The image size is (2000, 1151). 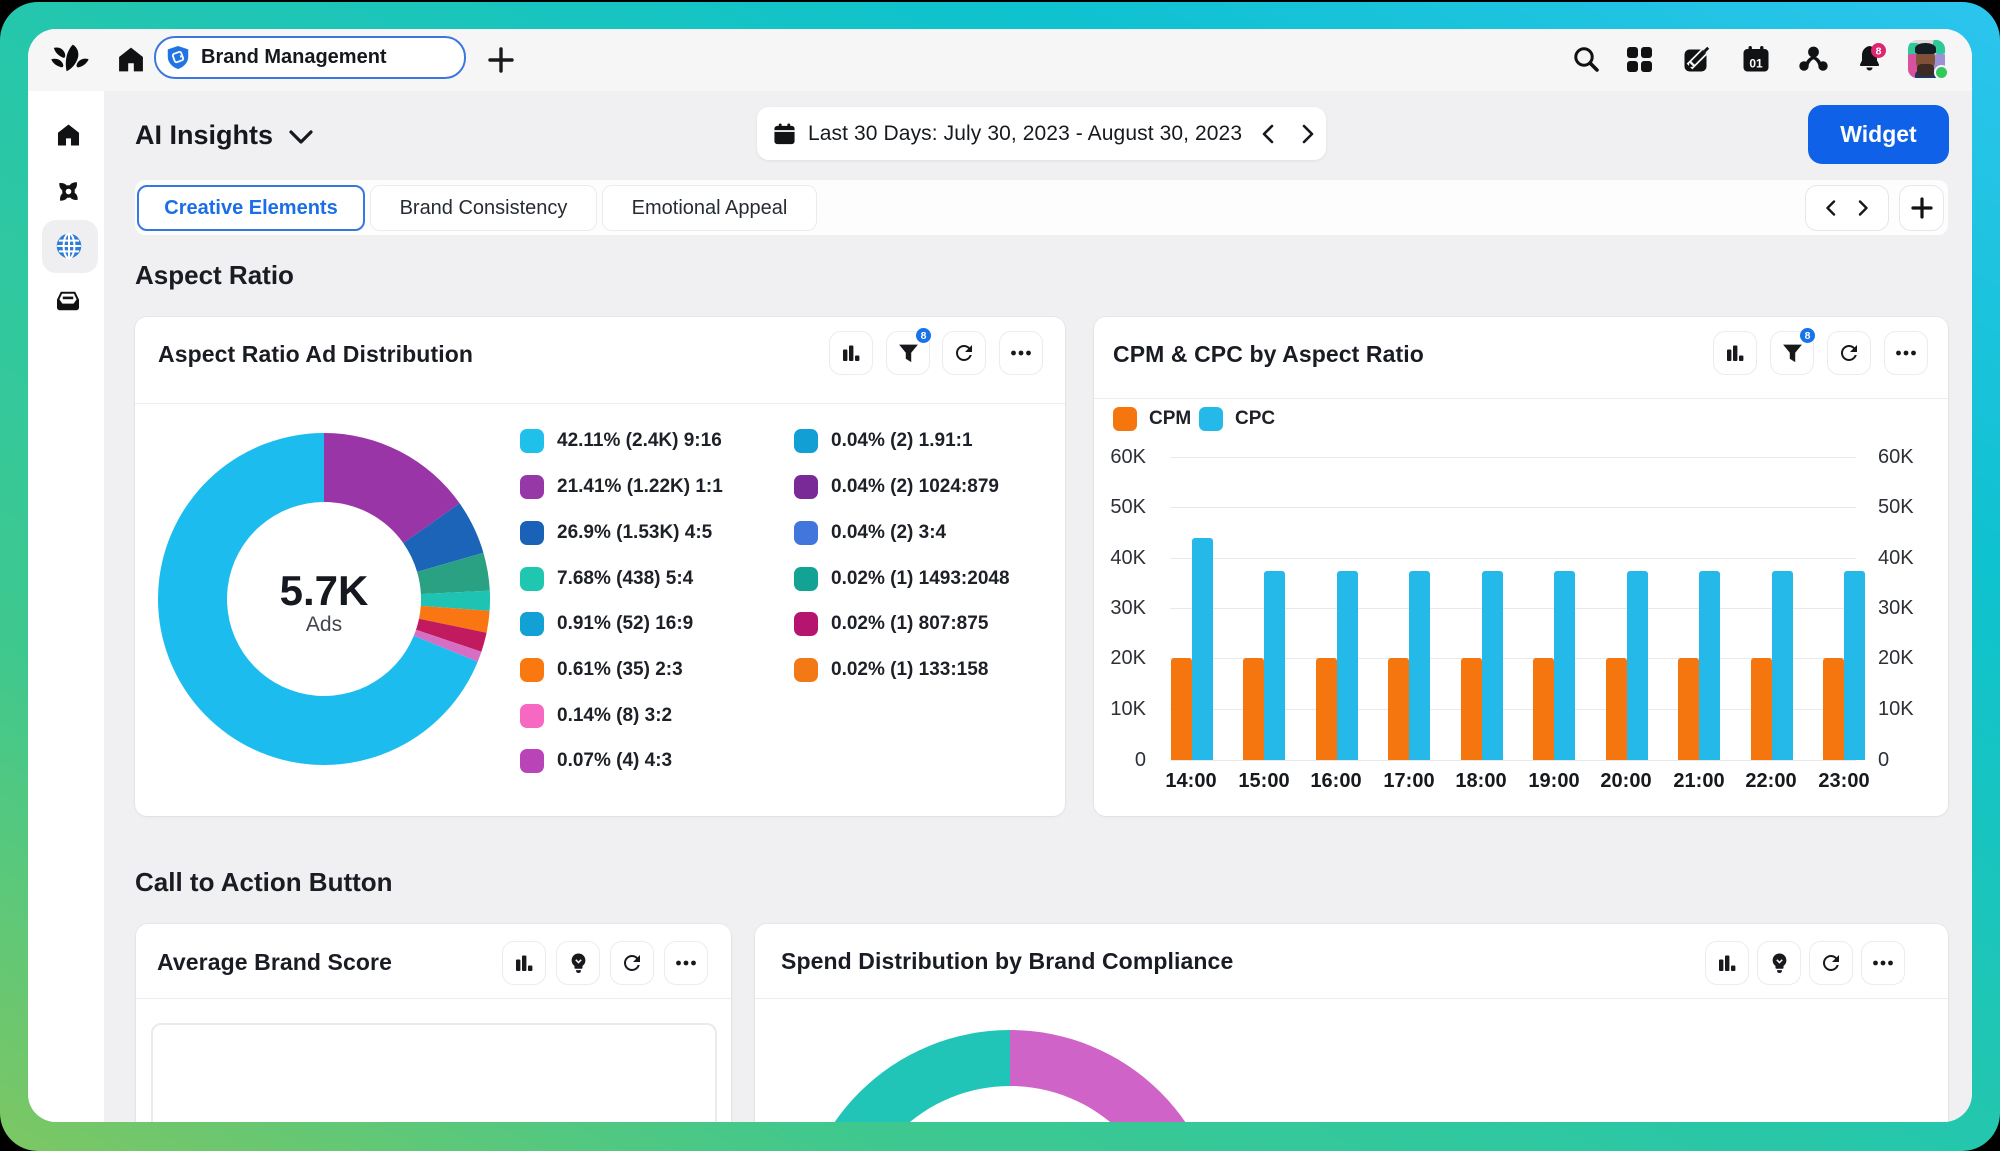 I want to click on svg-text: 01, so click(x=1756, y=64).